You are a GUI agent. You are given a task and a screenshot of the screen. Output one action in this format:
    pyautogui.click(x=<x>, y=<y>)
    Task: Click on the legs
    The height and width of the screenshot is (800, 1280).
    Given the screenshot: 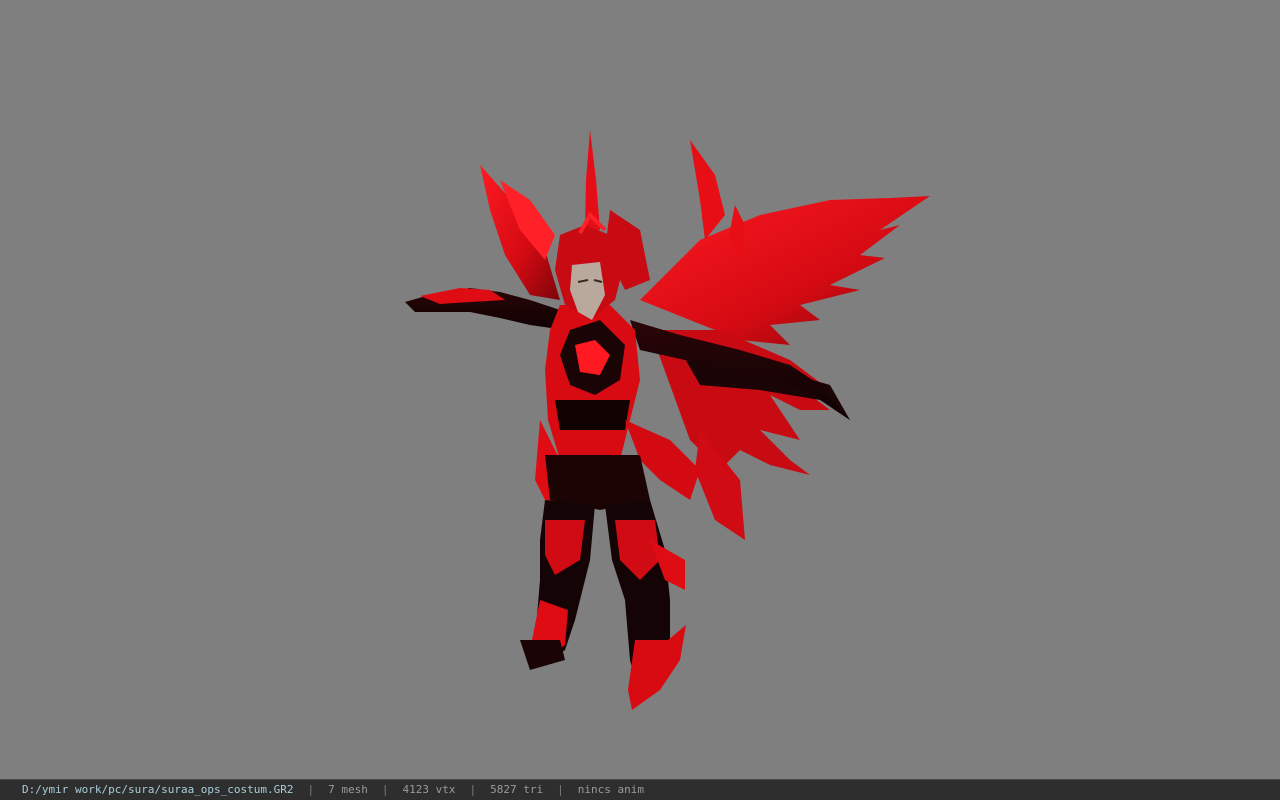 What is the action you would take?
    pyautogui.click(x=603, y=605)
    